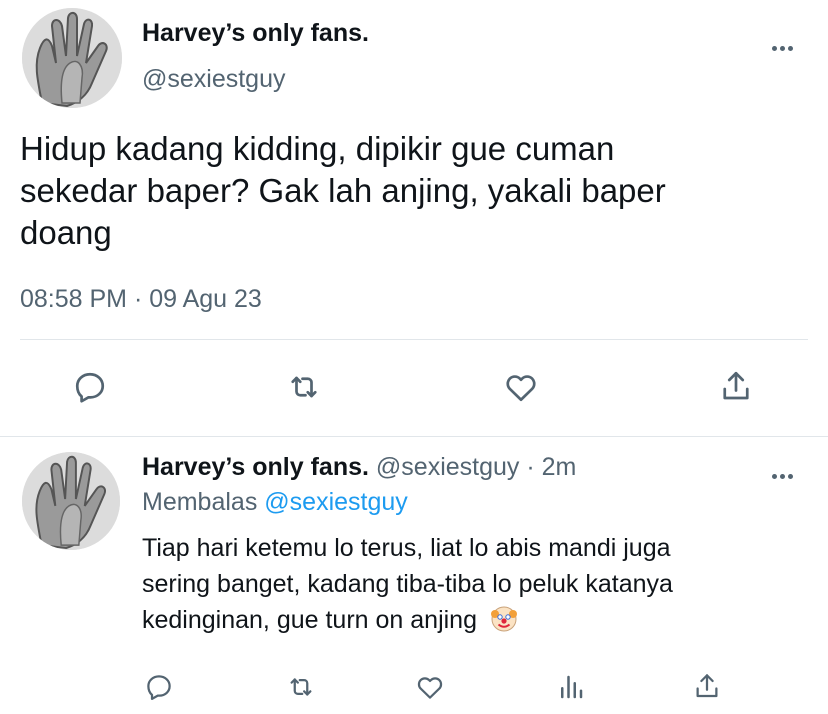  Describe the element at coordinates (200, 502) in the screenshot. I see `replying-to-label: Membalas` at that location.